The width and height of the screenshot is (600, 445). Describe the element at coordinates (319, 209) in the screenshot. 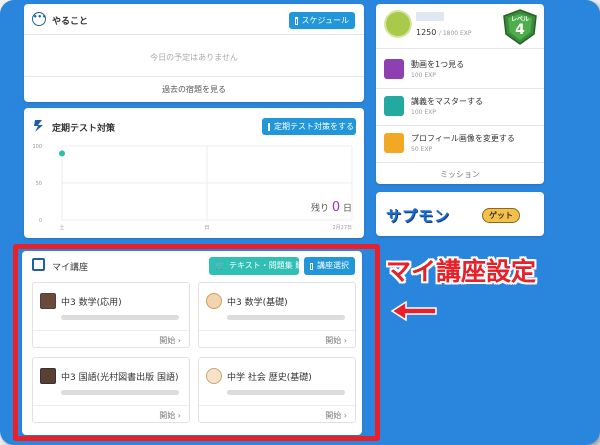

I see `remaining-label: 残り` at that location.